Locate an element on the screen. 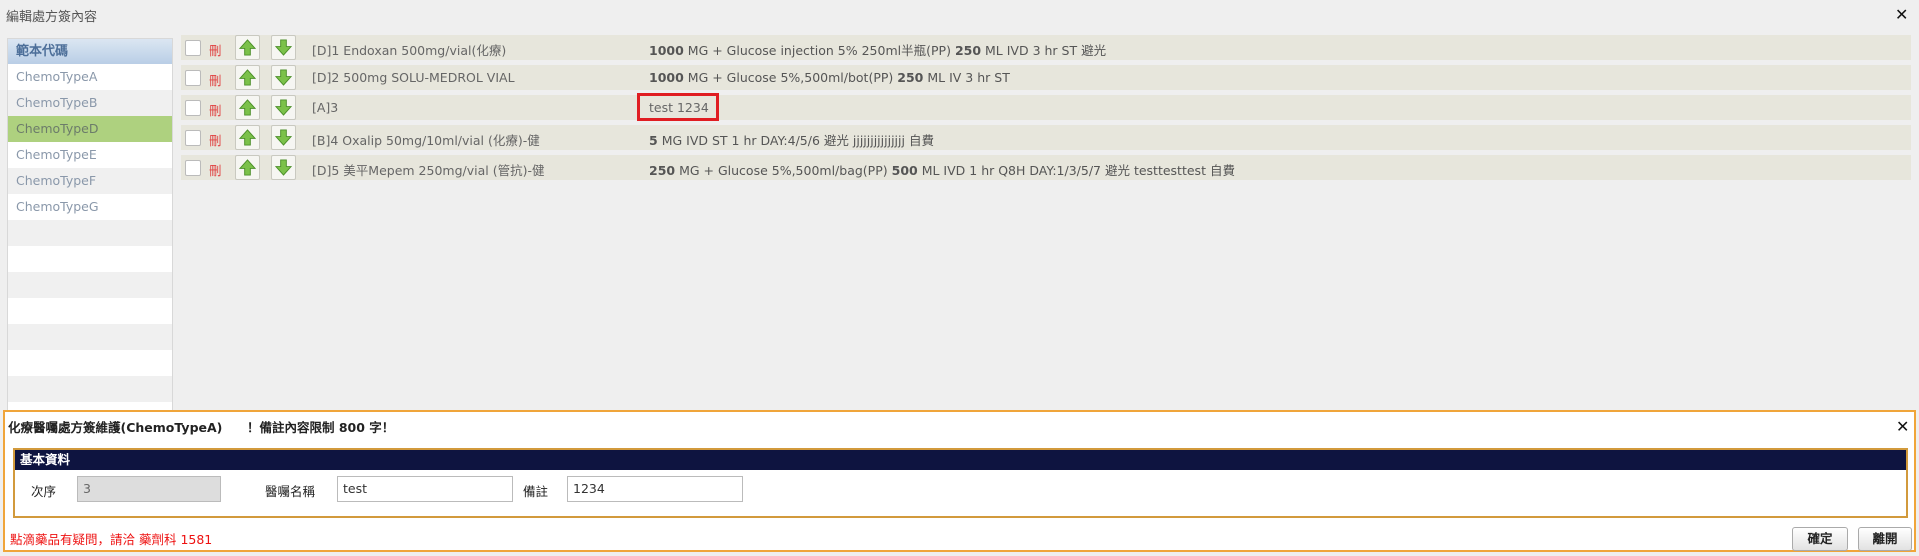  remark-label: 備註 is located at coordinates (536, 491).